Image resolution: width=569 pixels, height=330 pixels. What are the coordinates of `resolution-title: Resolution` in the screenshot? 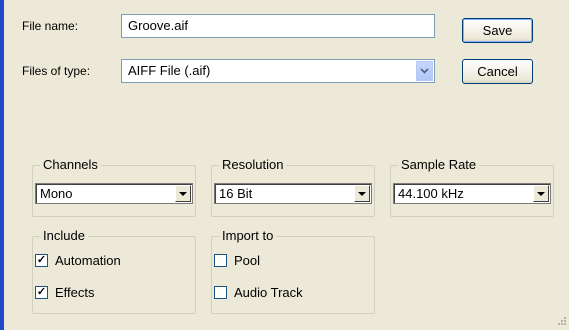 It's located at (253, 164).